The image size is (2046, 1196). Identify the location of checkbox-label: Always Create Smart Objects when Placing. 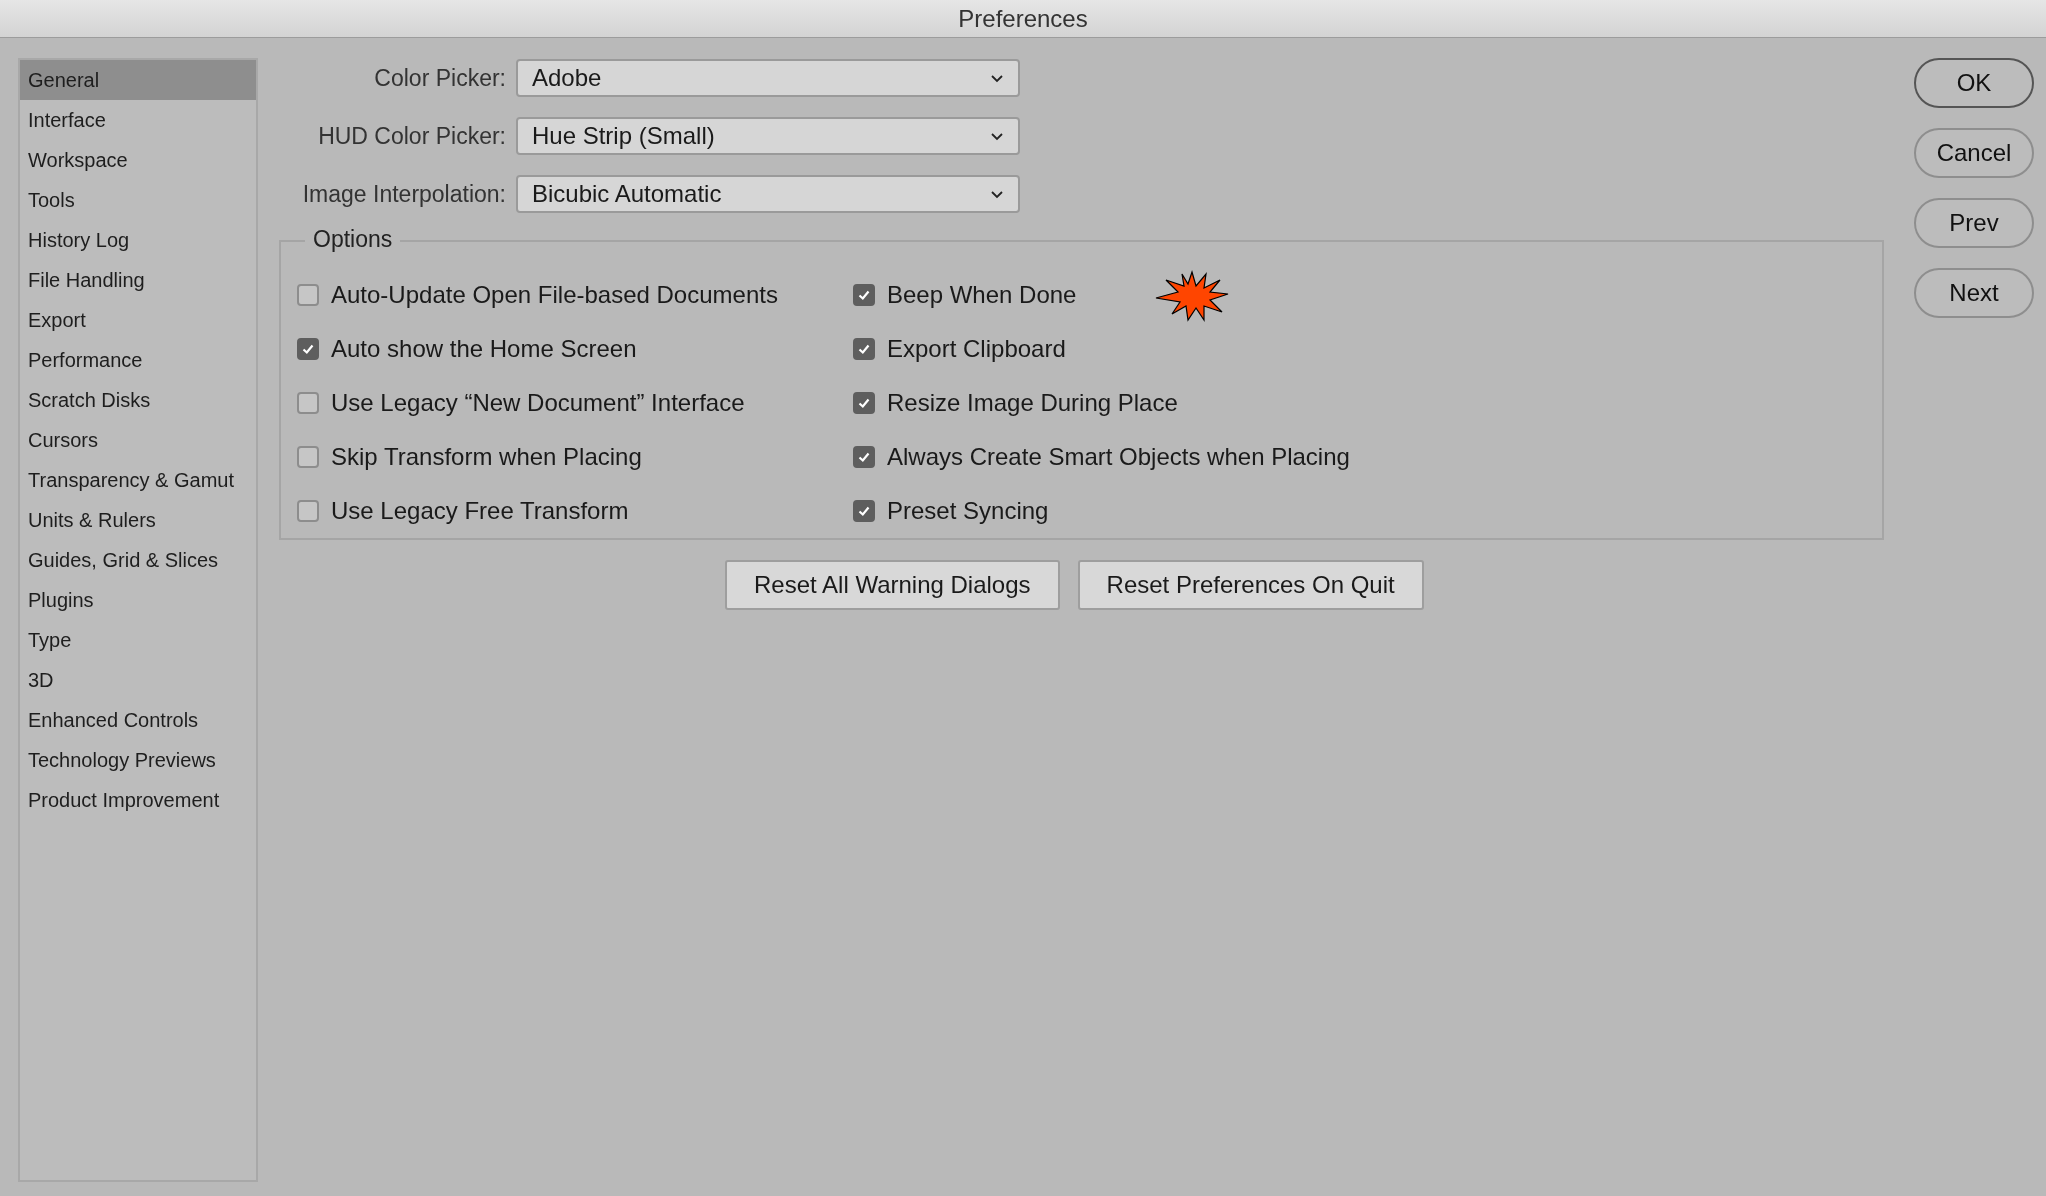
(1118, 457).